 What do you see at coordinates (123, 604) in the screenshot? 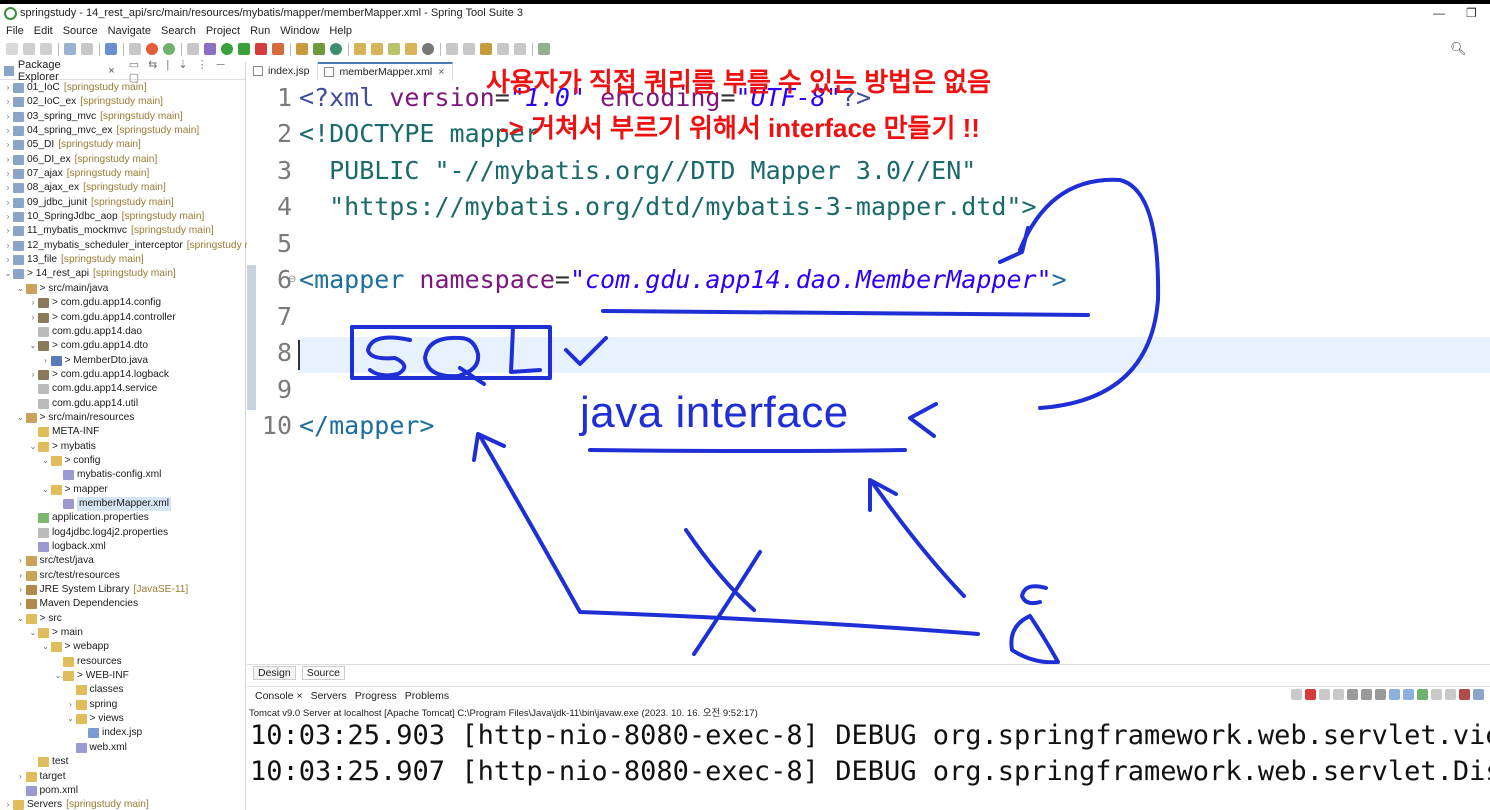
I see `tree-item: › Maven Dependencies` at bounding box center [123, 604].